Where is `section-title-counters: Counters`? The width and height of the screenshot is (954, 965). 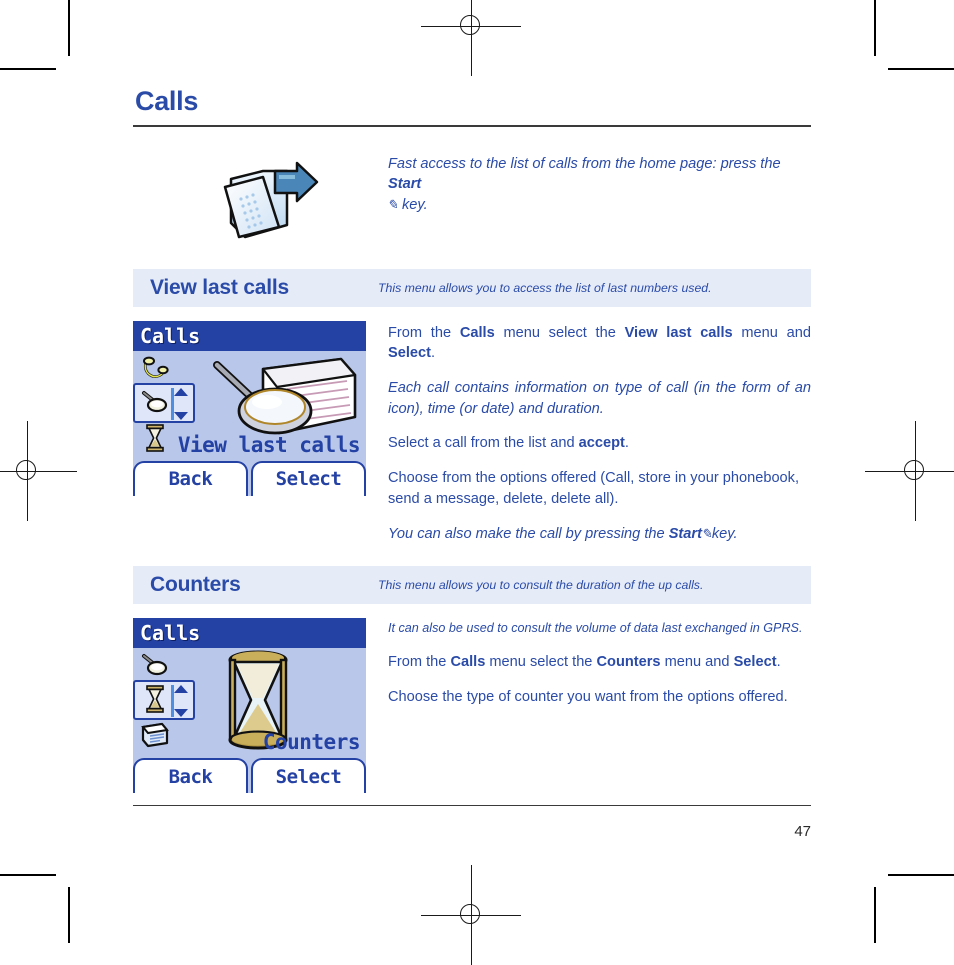 section-title-counters: Counters is located at coordinates (195, 585).